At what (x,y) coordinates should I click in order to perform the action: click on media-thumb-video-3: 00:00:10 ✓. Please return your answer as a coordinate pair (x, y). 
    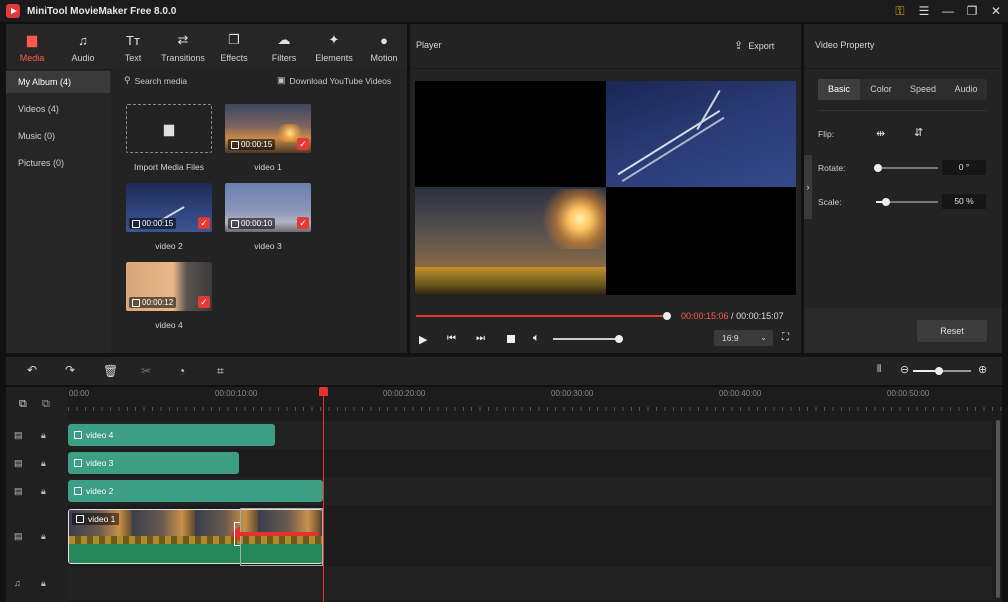
    Looking at the image, I should click on (268, 207).